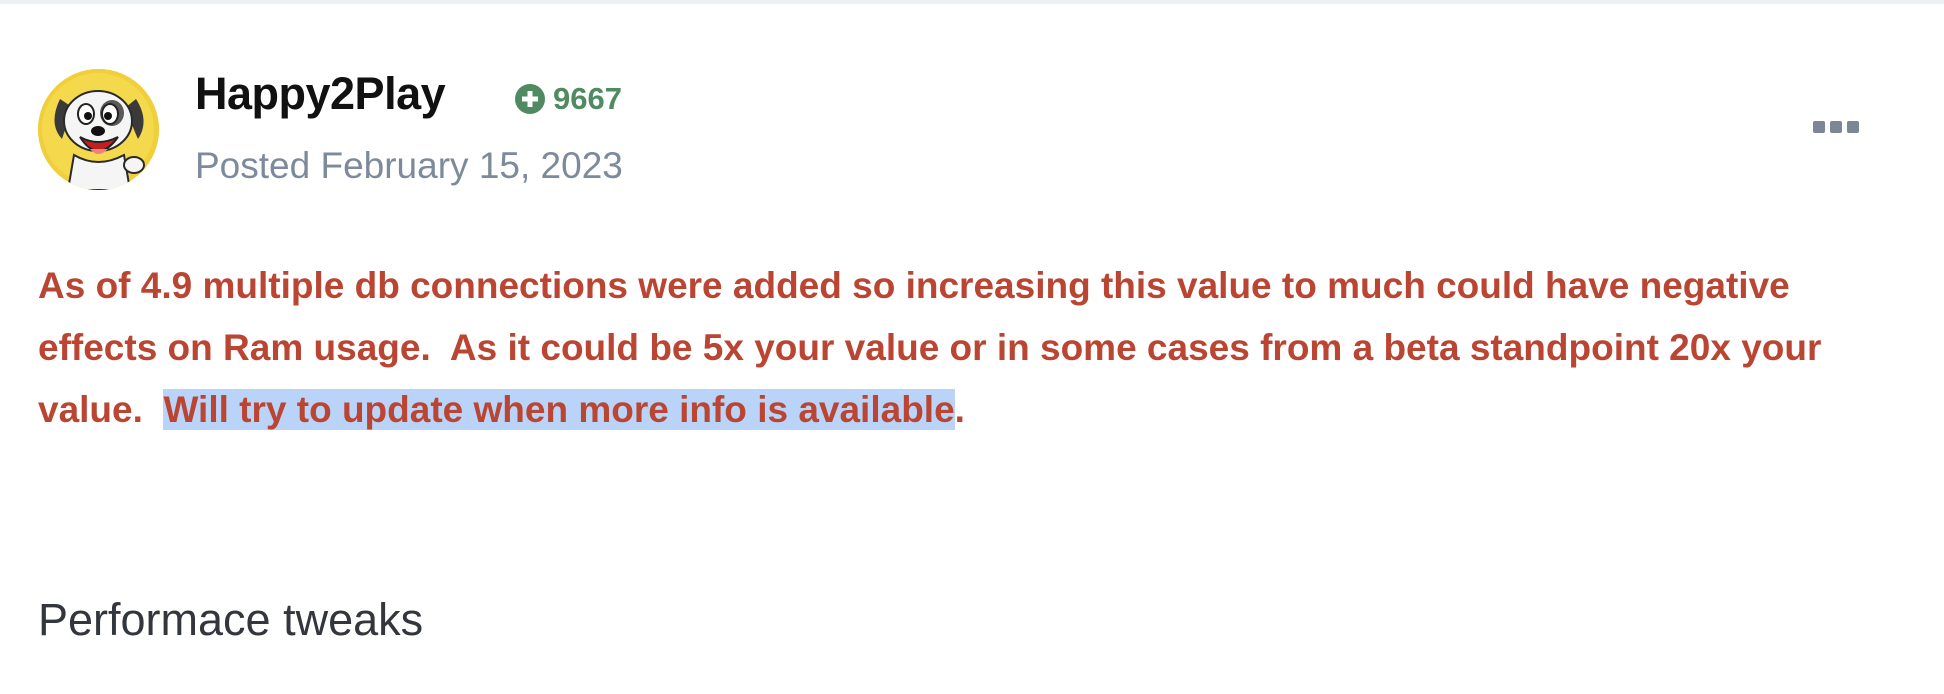 Image resolution: width=1944 pixels, height=694 pixels. What do you see at coordinates (320, 94) in the screenshot?
I see `author-name-link: Happy2Play` at bounding box center [320, 94].